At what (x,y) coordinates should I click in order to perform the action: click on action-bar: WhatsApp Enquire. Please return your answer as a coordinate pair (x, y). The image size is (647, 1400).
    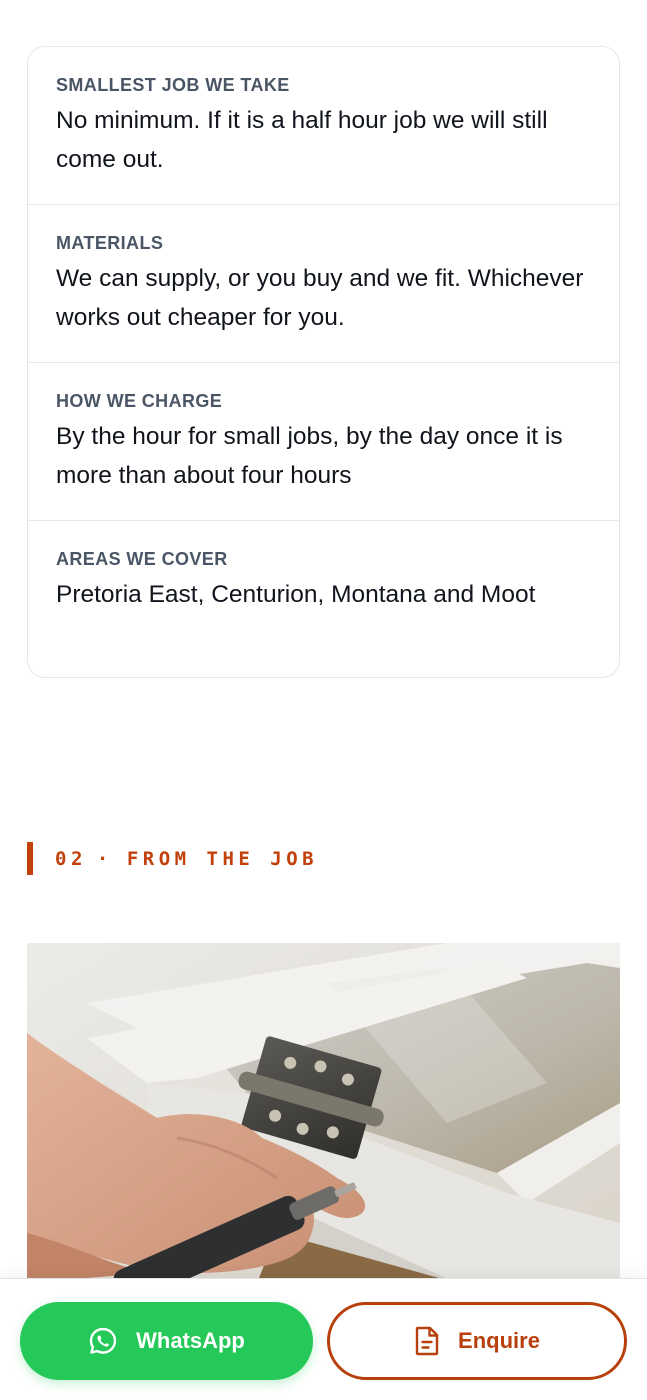
    Looking at the image, I should click on (323, 1339).